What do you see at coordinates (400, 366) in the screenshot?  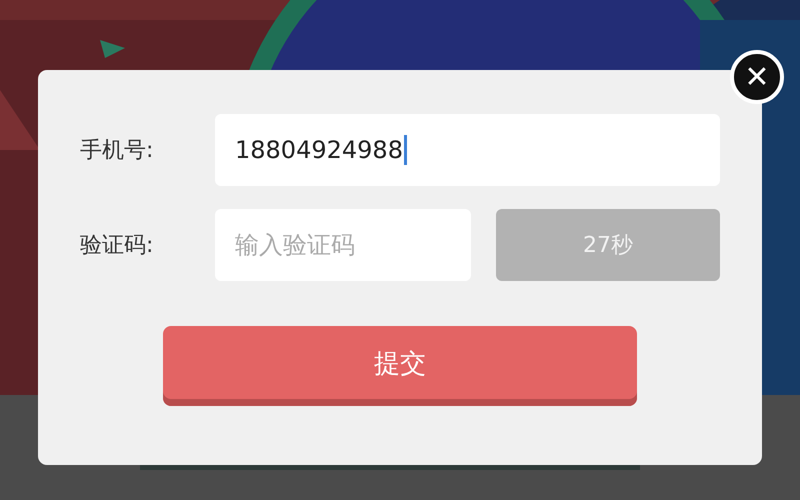 I see `submit-button: 提交` at bounding box center [400, 366].